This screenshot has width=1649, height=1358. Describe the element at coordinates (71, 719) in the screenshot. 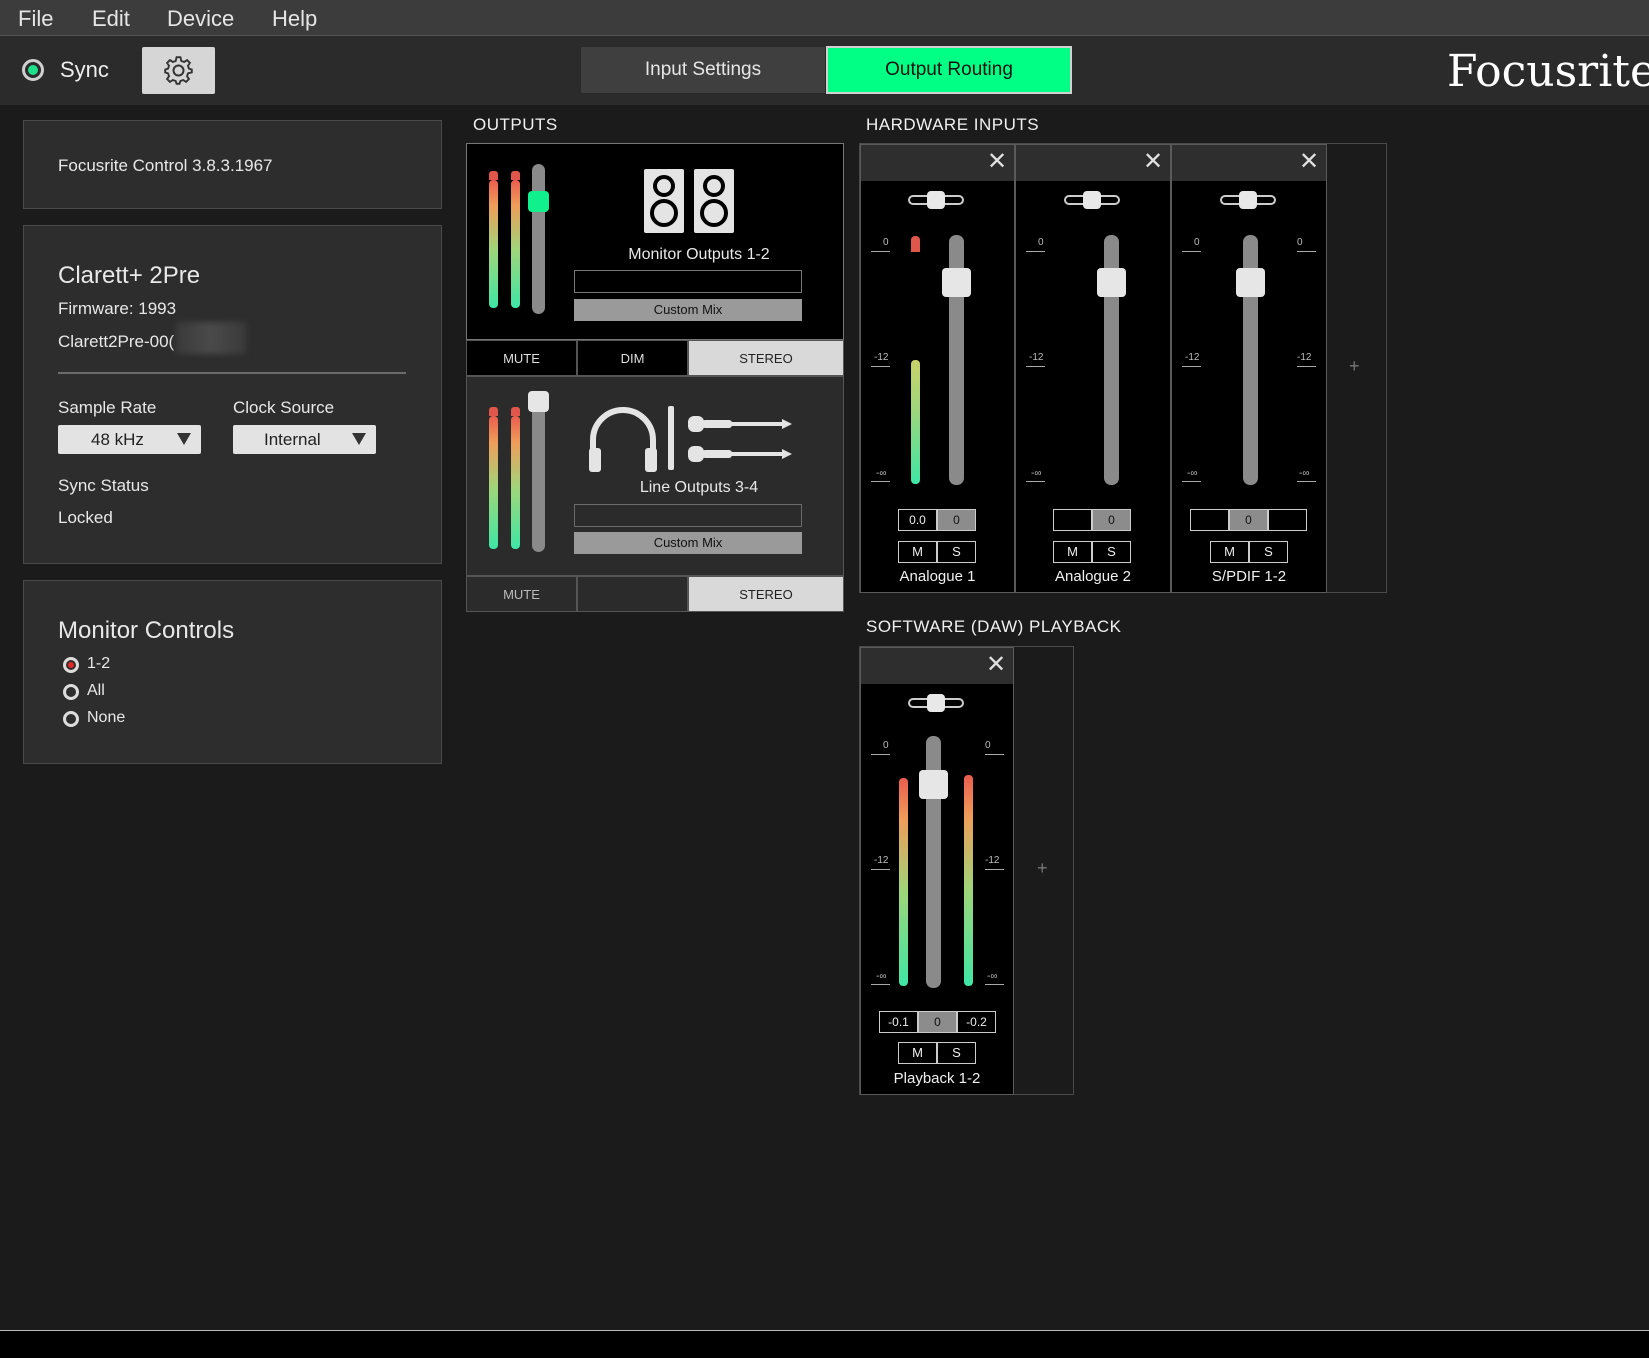

I see `radio-none` at that location.